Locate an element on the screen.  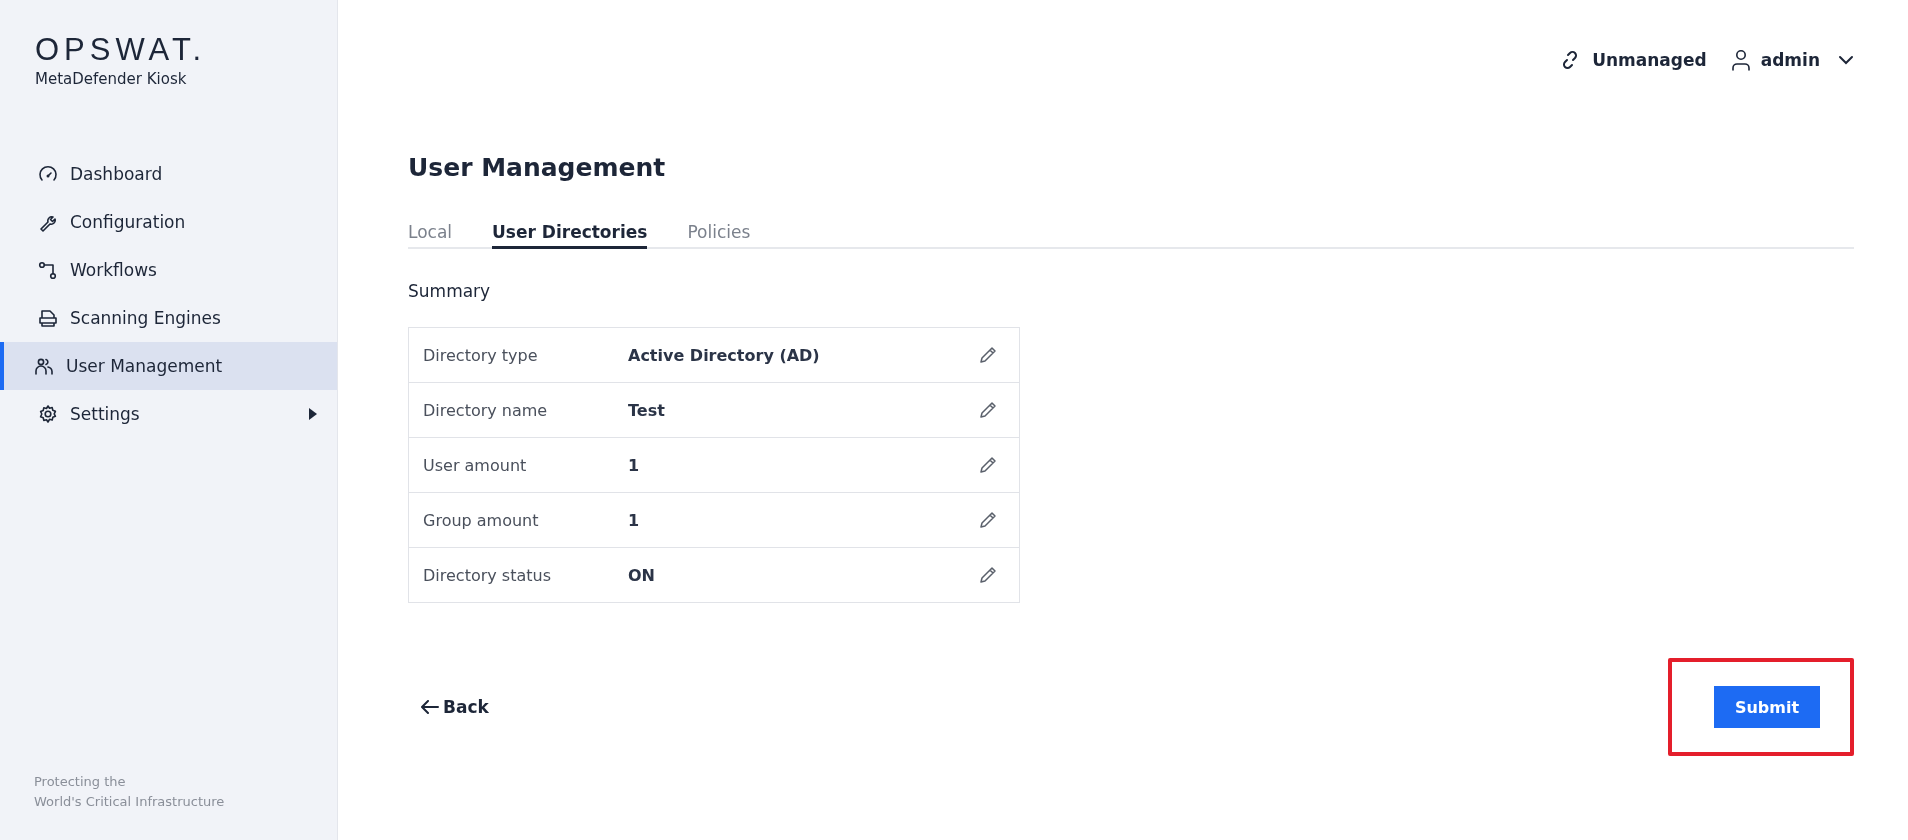
tagline-text: World's Critical Infrastructure is located at coordinates (129, 802).